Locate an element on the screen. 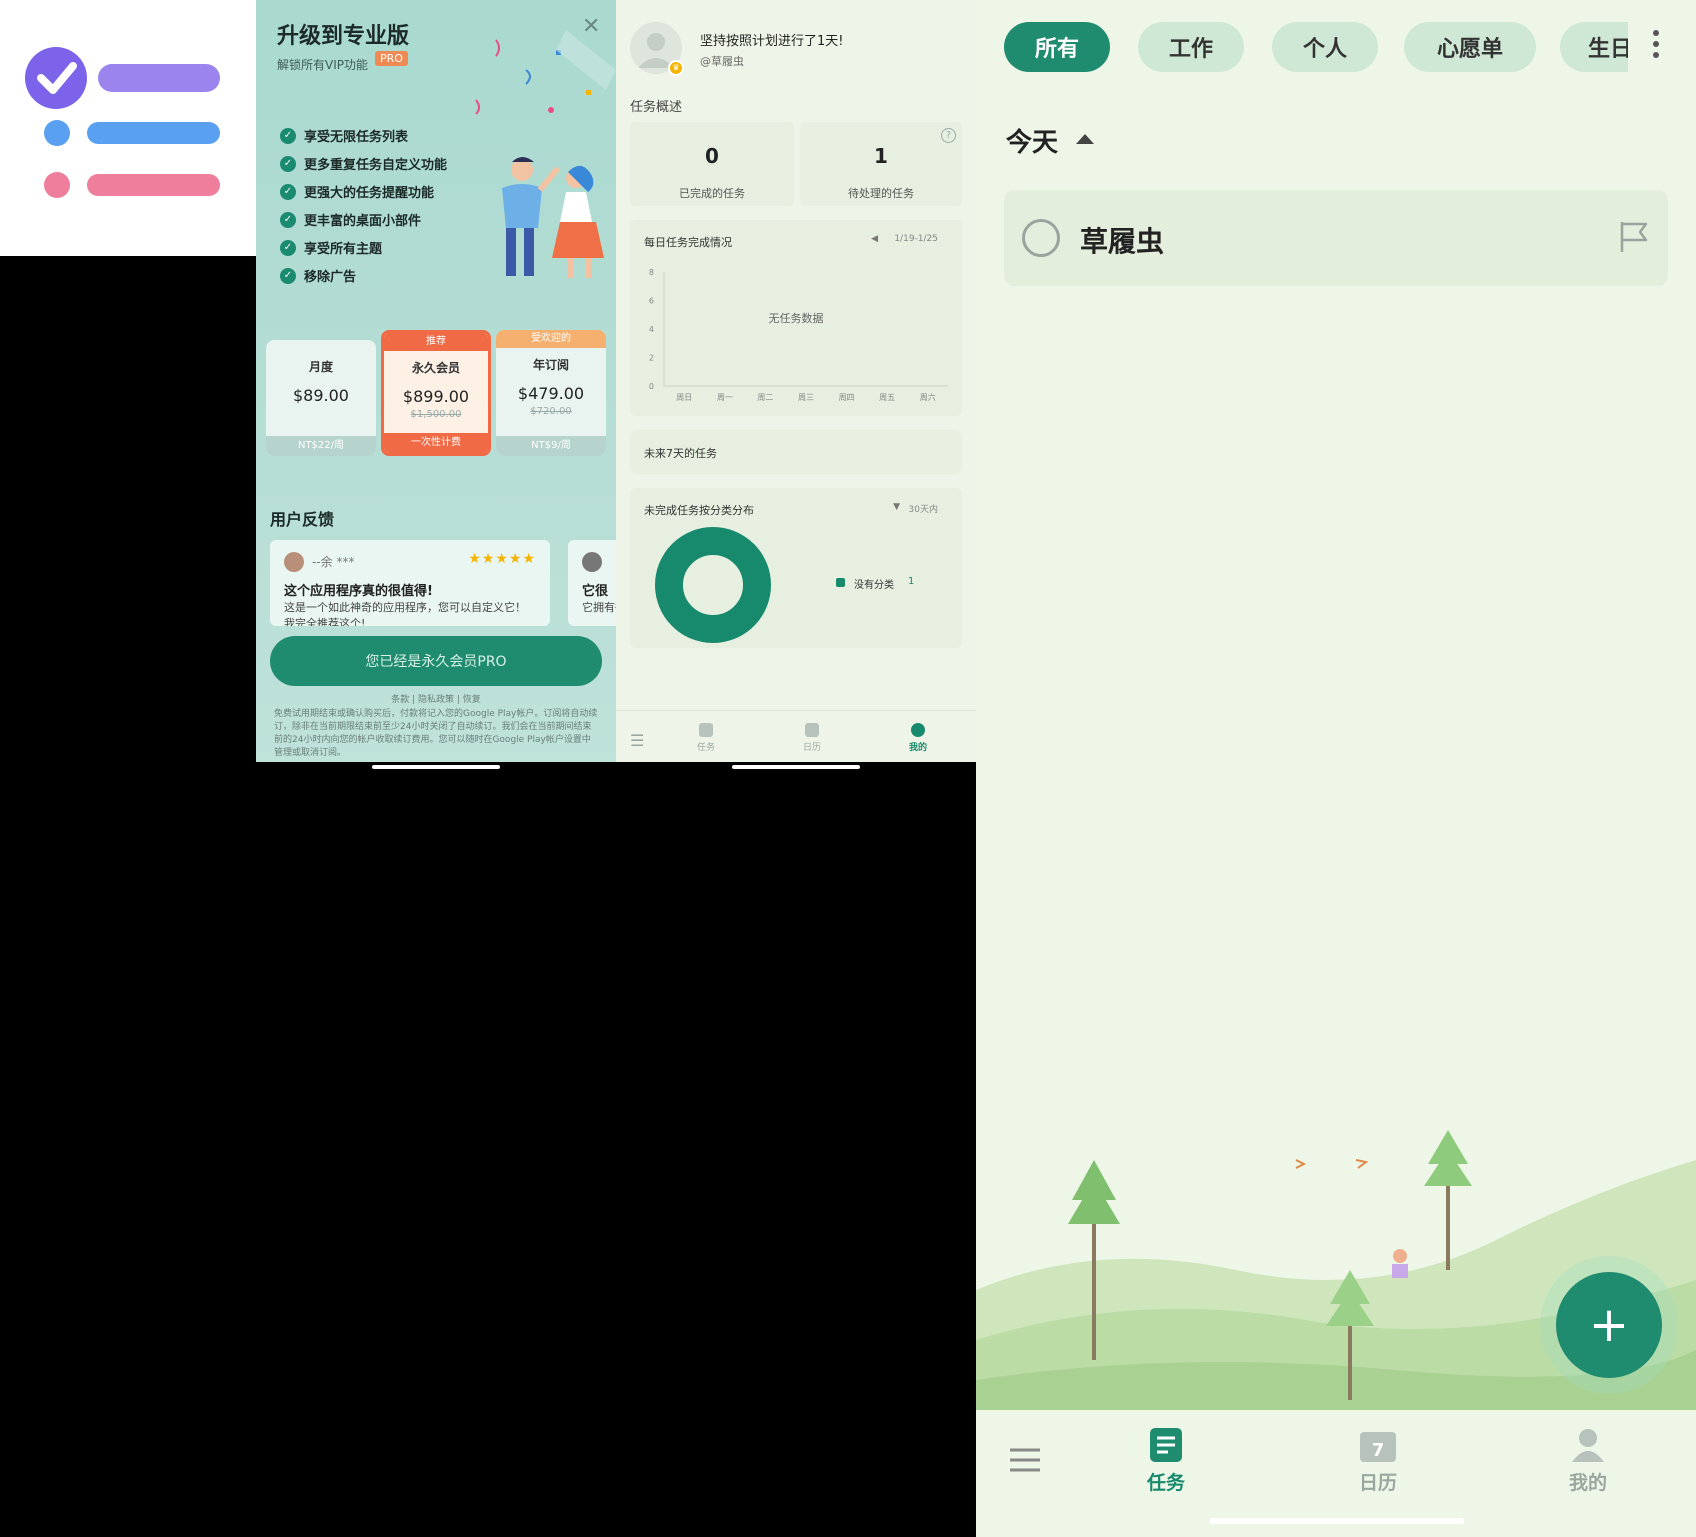 This screenshot has width=1696, height=1537. feature-item: ✓ 更丰富的桌面小部件 is located at coordinates (350, 219).